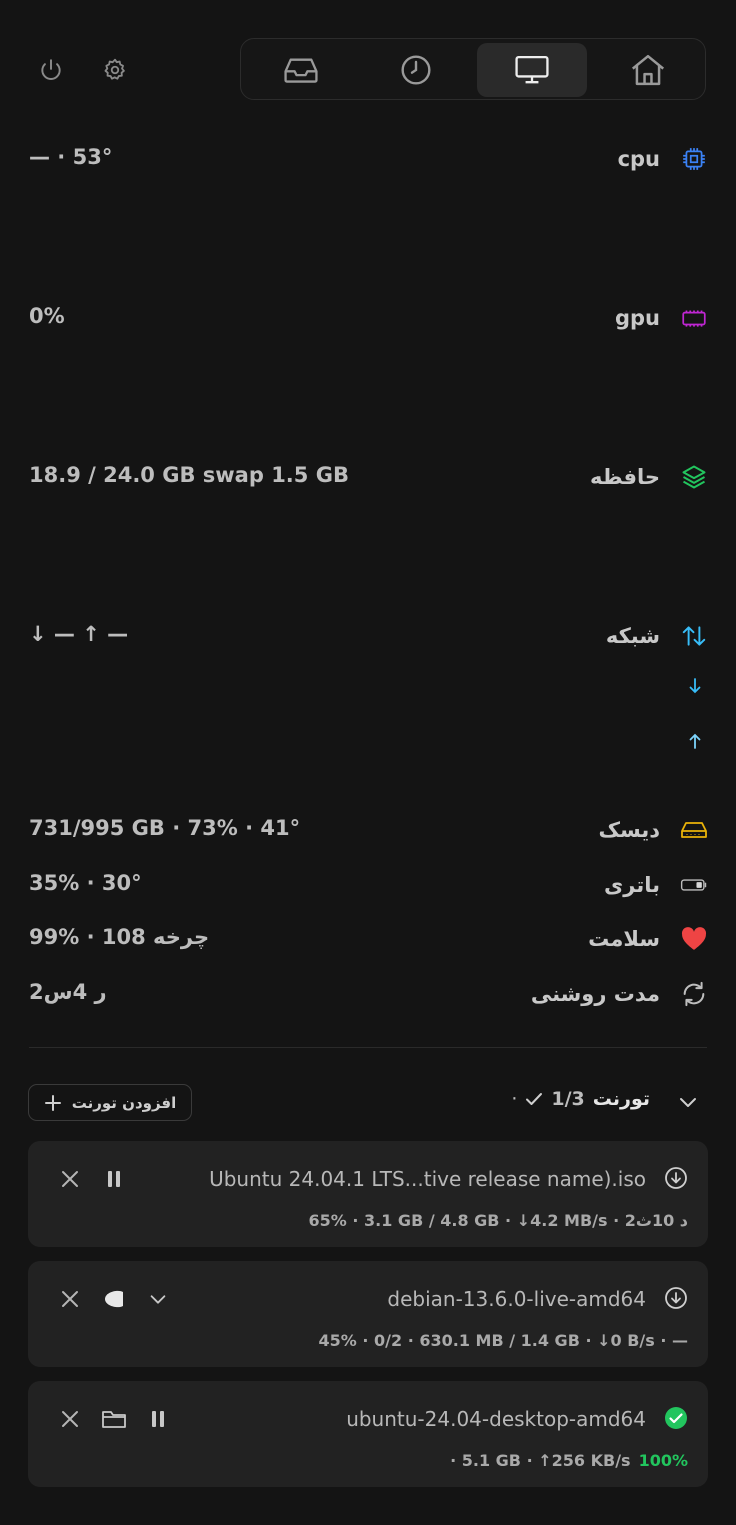  I want to click on open-folder-button, so click(114, 1419).